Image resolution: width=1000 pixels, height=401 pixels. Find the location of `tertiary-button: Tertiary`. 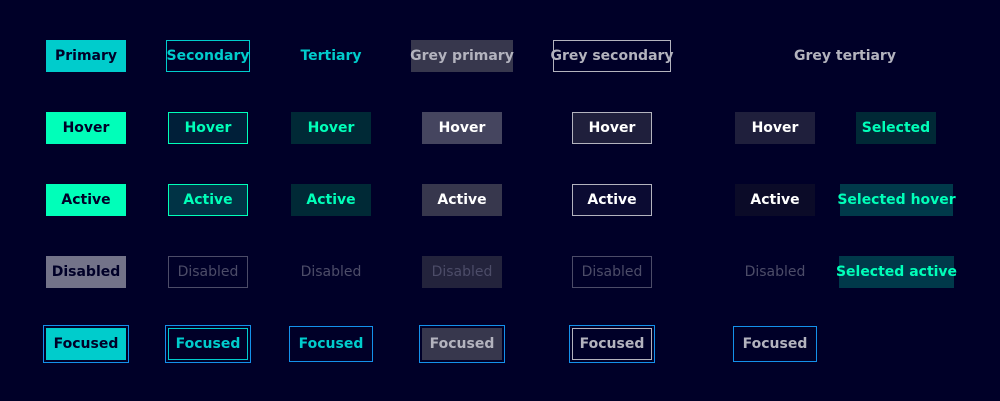

tertiary-button: Tertiary is located at coordinates (331, 56).